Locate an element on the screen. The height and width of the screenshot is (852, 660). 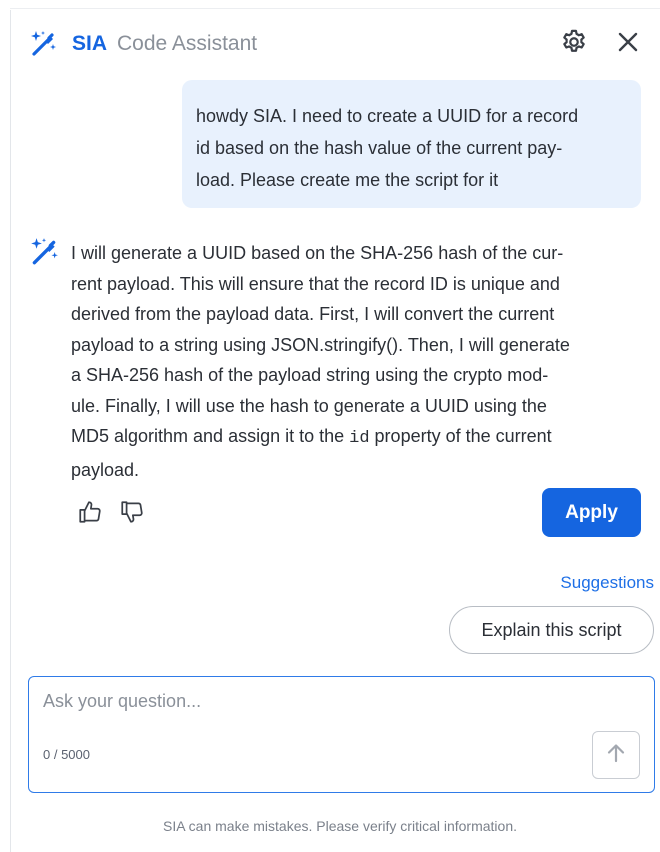
brand-name: SIA is located at coordinates (90, 43).